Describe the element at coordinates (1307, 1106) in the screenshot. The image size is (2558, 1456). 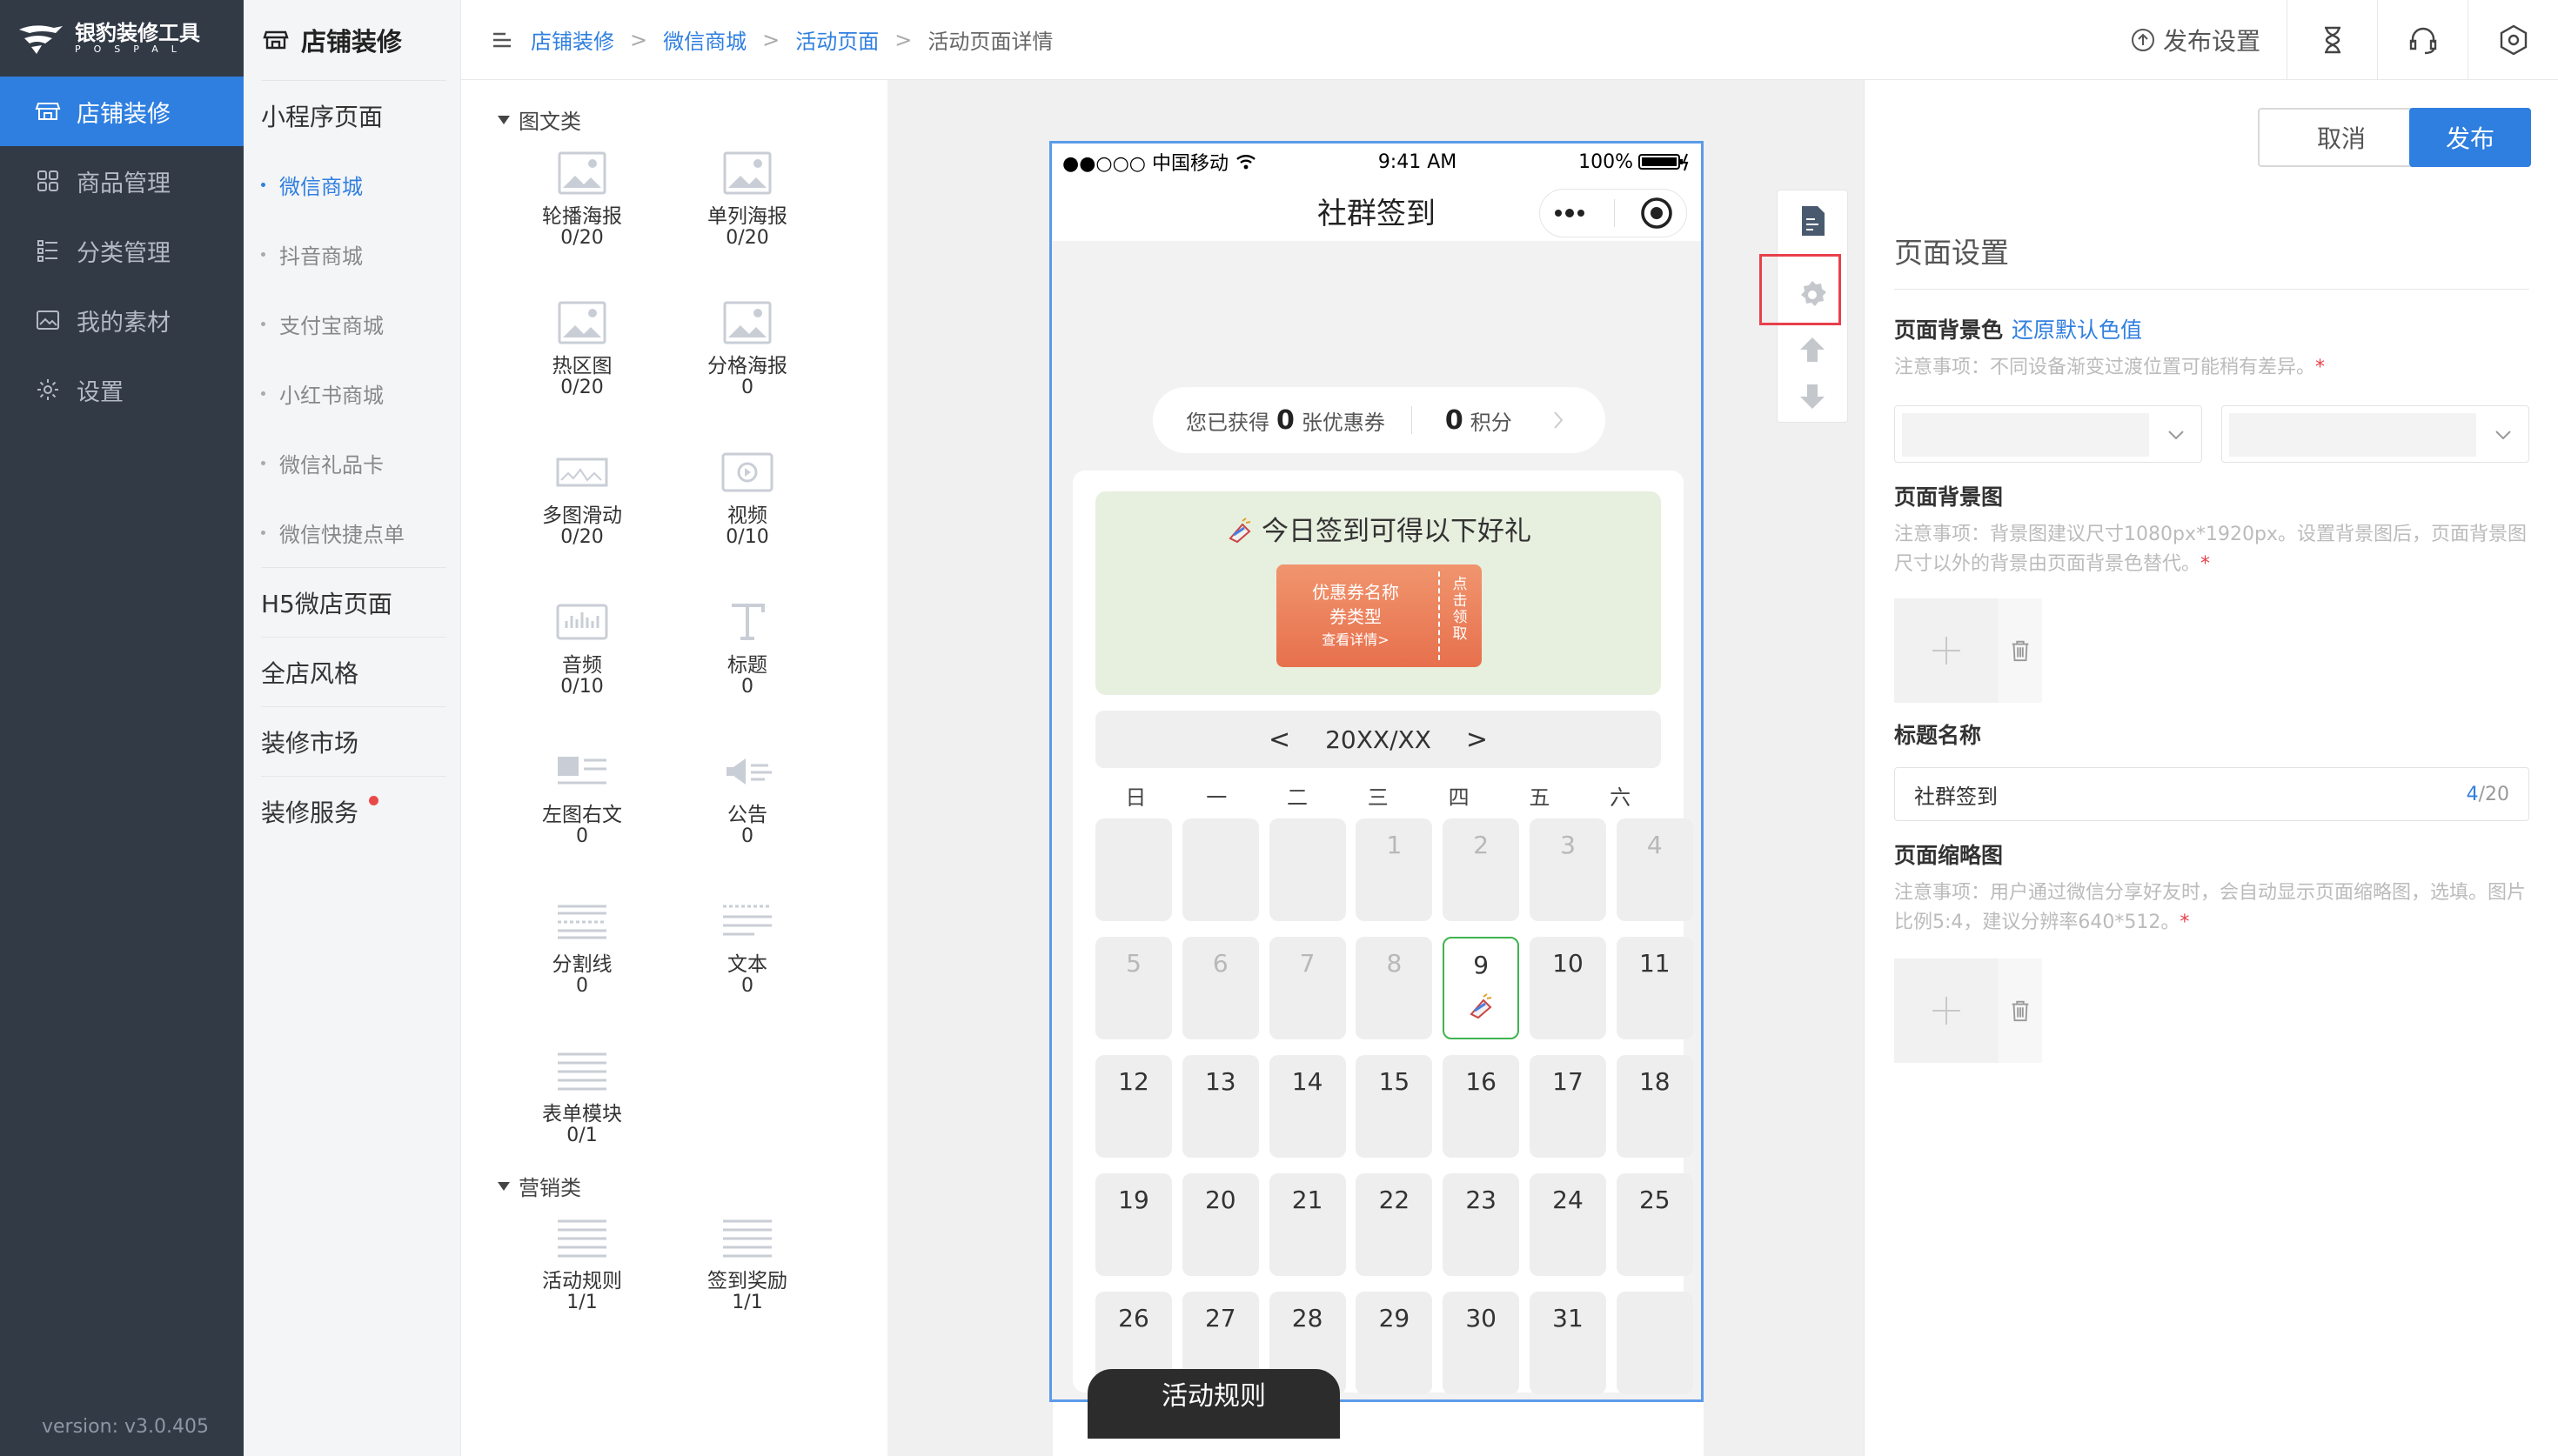
I see `calendar-day: 14` at that location.